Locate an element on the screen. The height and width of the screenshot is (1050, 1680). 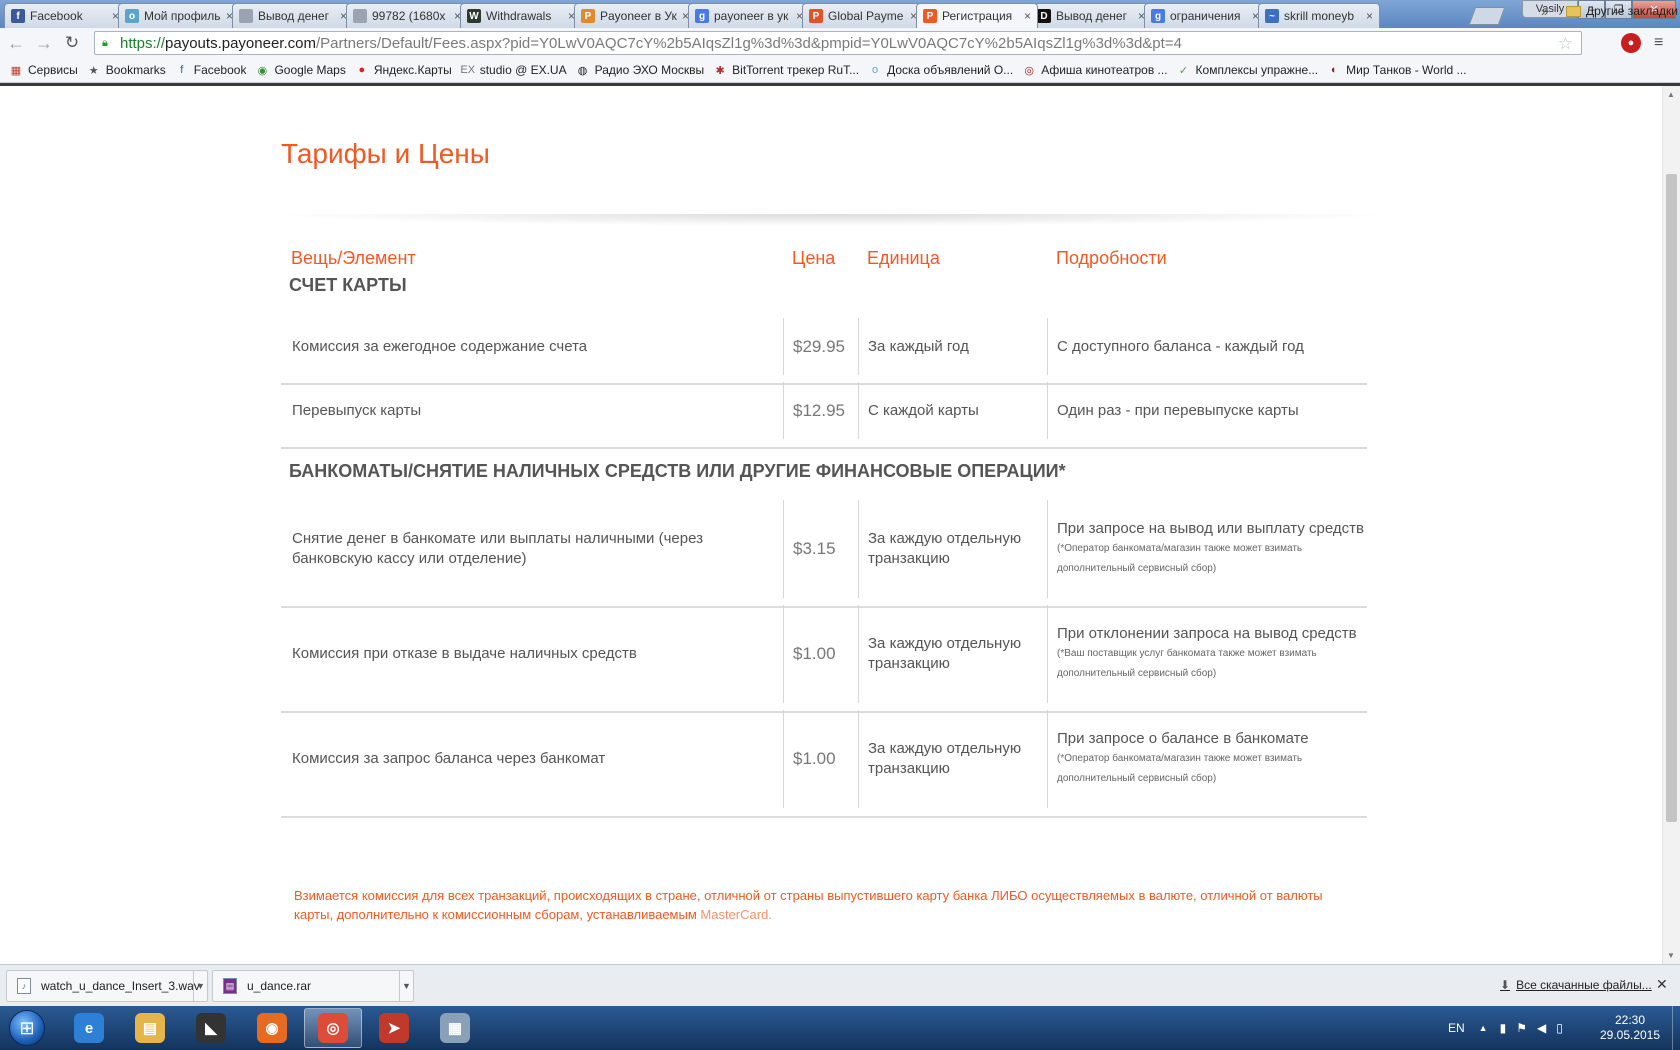
close-downloads-bar-button: ✕ is located at coordinates (1662, 984).